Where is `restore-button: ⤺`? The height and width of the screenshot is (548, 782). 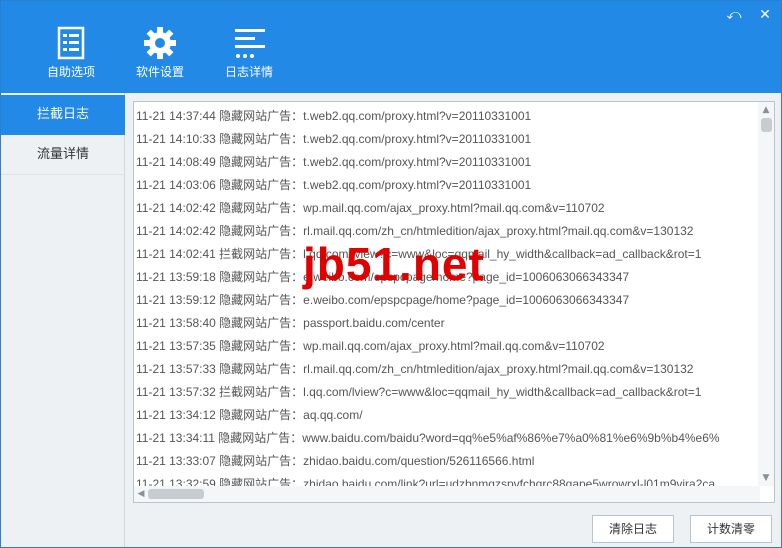
restore-button: ⤺ is located at coordinates (734, 15).